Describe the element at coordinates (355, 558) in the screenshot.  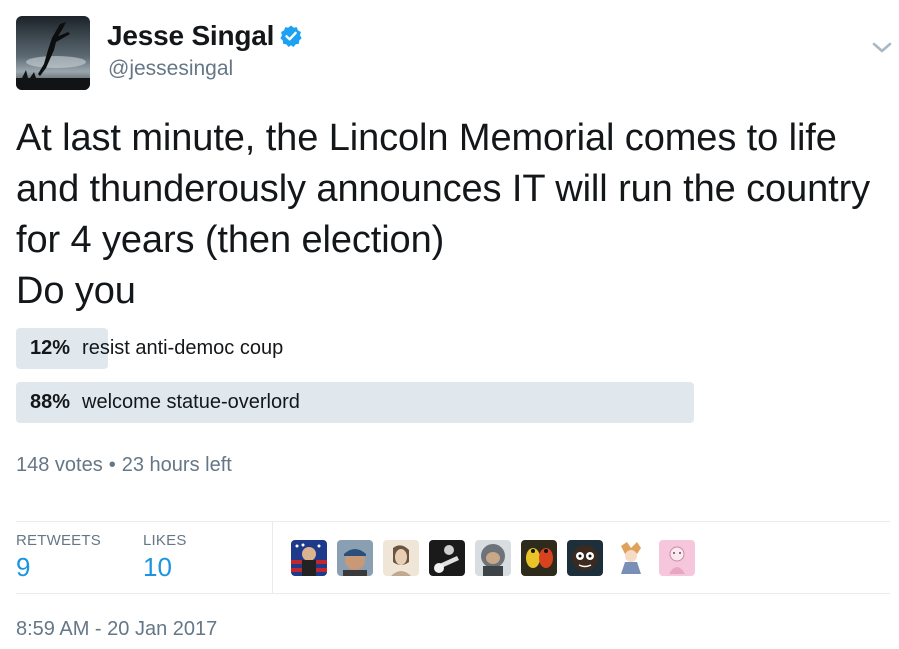
I see `cap-man-avatar-icon` at that location.